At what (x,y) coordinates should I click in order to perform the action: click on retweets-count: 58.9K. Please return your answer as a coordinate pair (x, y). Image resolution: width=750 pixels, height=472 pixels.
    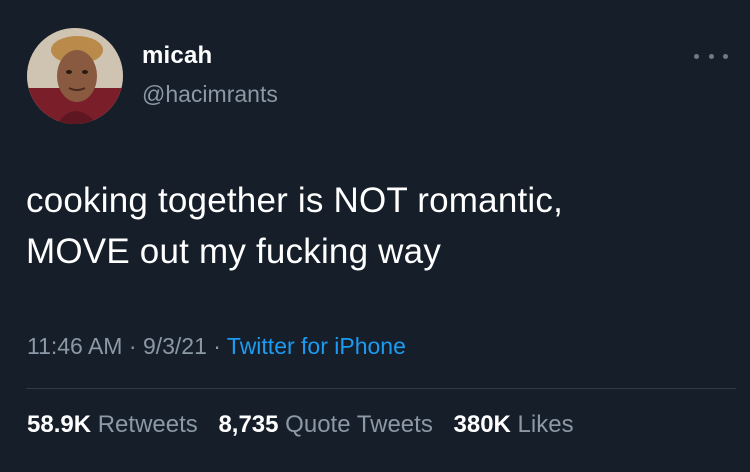
    Looking at the image, I should click on (59, 424).